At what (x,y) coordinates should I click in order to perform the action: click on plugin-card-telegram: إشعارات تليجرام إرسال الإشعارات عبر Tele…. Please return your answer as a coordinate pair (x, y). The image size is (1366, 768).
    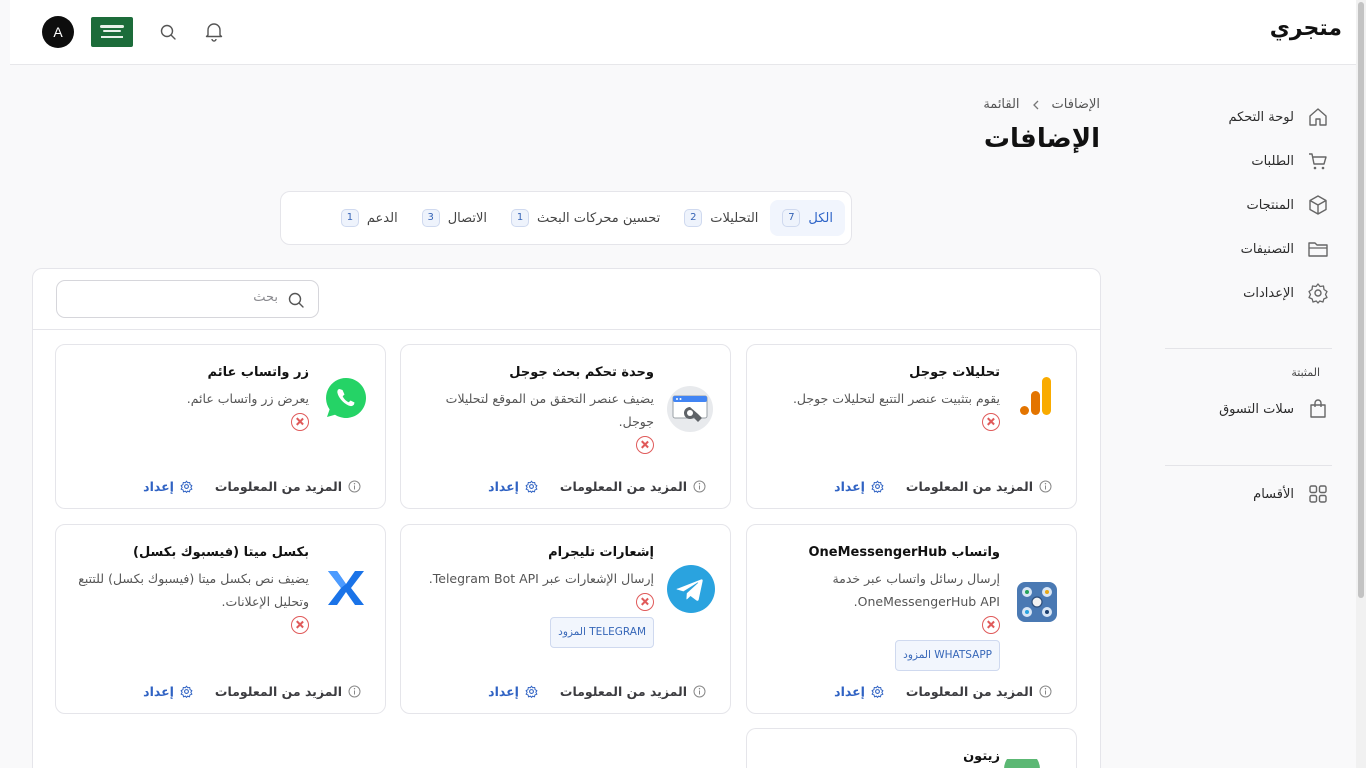
    Looking at the image, I should click on (565, 619).